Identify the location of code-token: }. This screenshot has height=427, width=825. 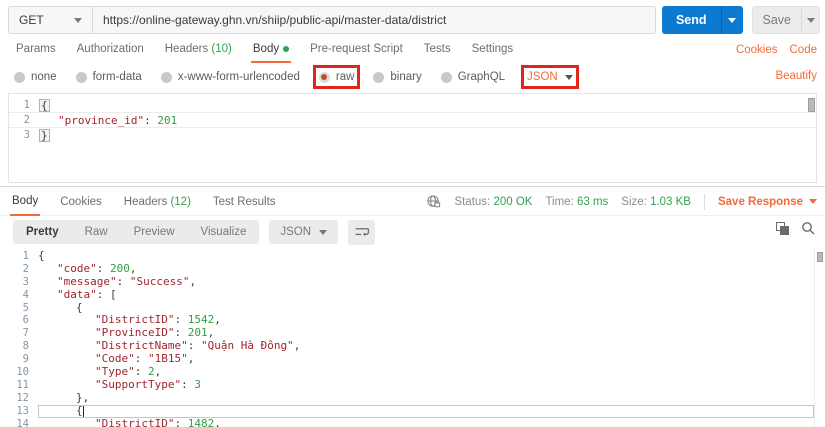
(44, 135).